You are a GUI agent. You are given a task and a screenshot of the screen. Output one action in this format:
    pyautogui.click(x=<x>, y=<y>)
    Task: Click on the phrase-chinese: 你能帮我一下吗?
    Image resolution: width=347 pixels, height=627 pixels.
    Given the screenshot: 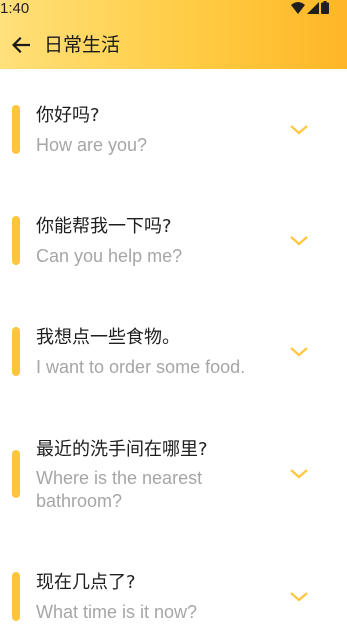 What is the action you would take?
    pyautogui.click(x=104, y=226)
    